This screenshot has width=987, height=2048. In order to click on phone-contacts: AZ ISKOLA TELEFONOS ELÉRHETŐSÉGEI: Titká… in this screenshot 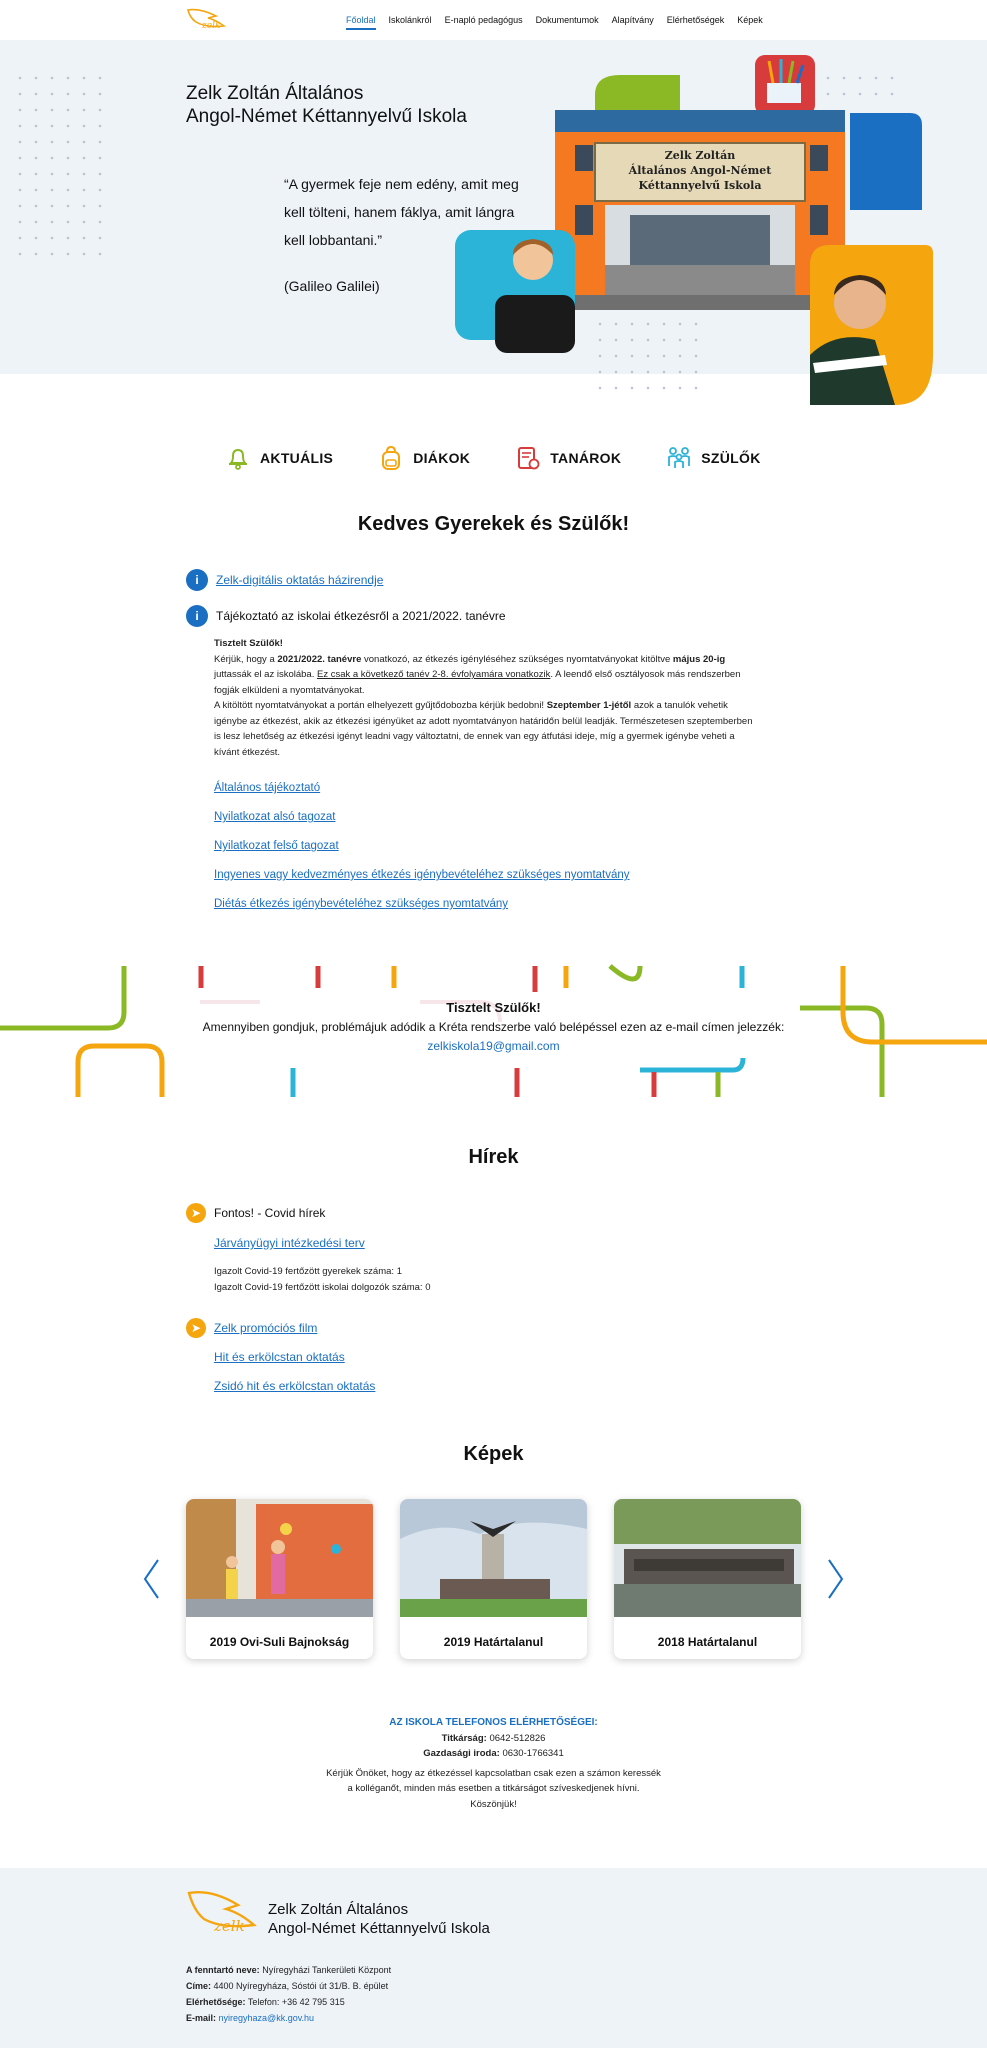, I will do `click(493, 1763)`.